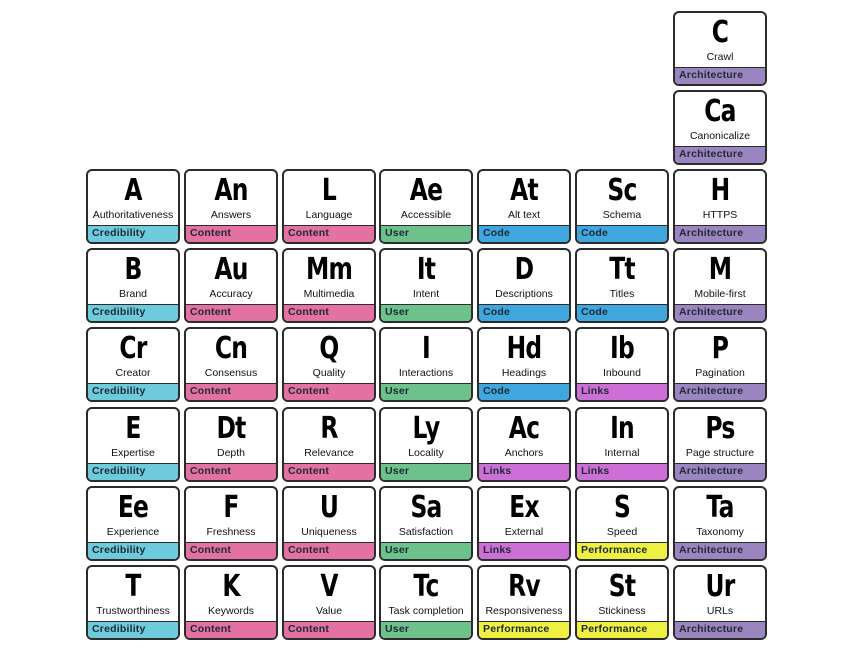  Describe the element at coordinates (622, 507) in the screenshot. I see `element-symbol: S` at that location.